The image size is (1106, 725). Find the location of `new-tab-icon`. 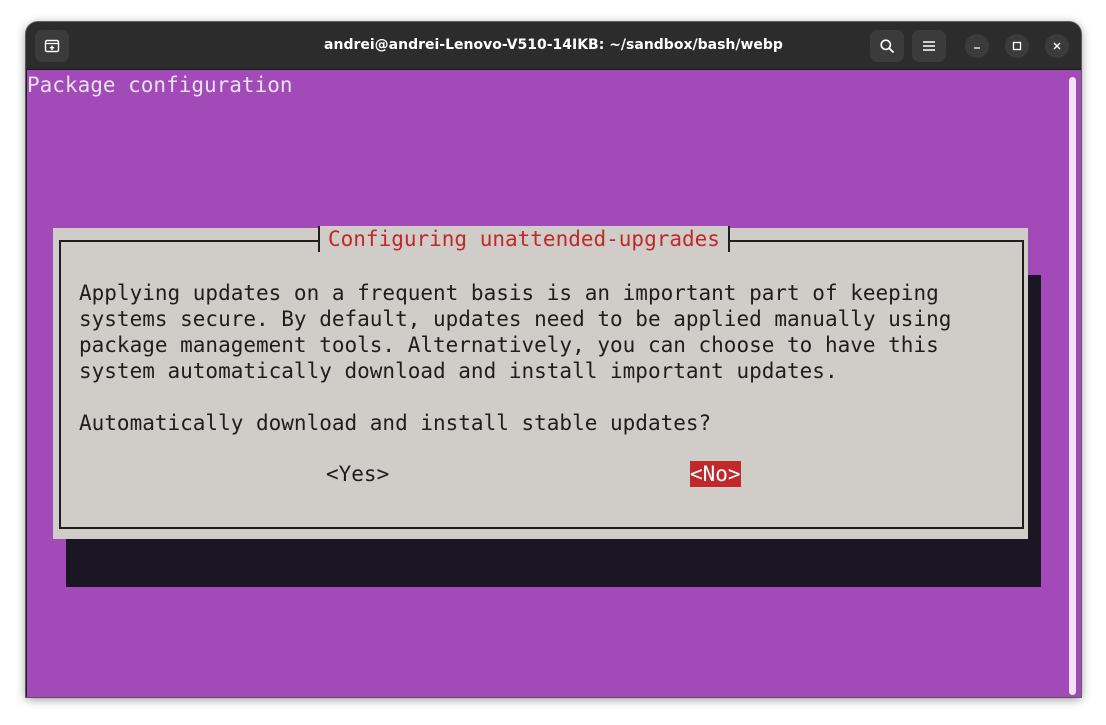

new-tab-icon is located at coordinates (52, 46).